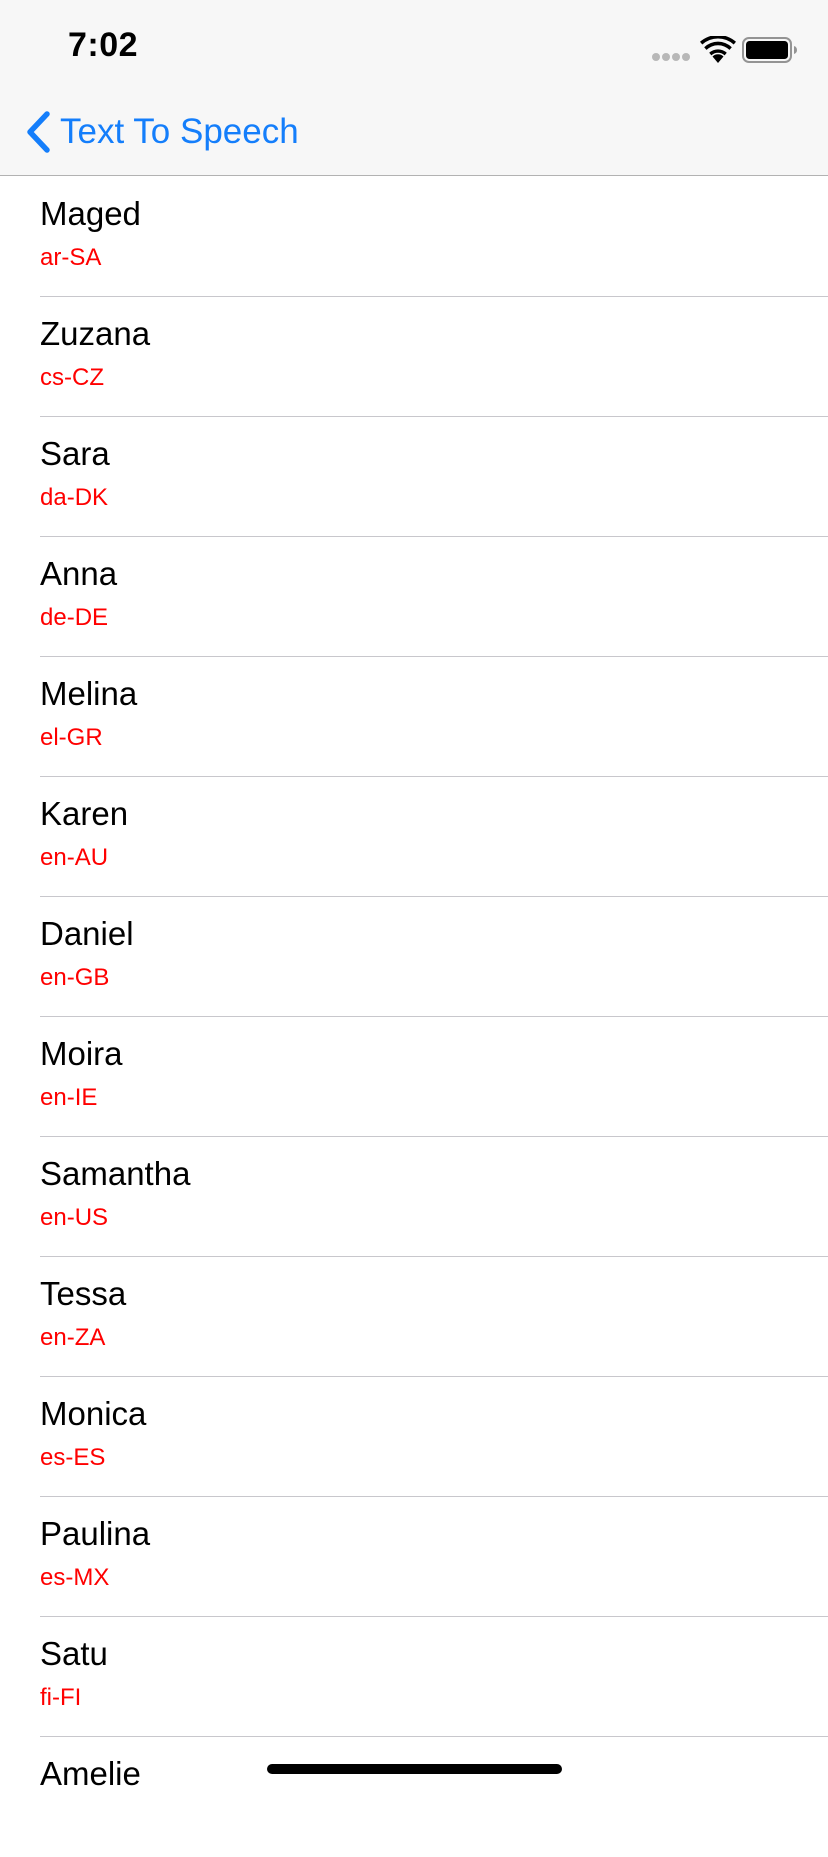  What do you see at coordinates (73, 1457) in the screenshot?
I see `voice-language-code: es-ES` at bounding box center [73, 1457].